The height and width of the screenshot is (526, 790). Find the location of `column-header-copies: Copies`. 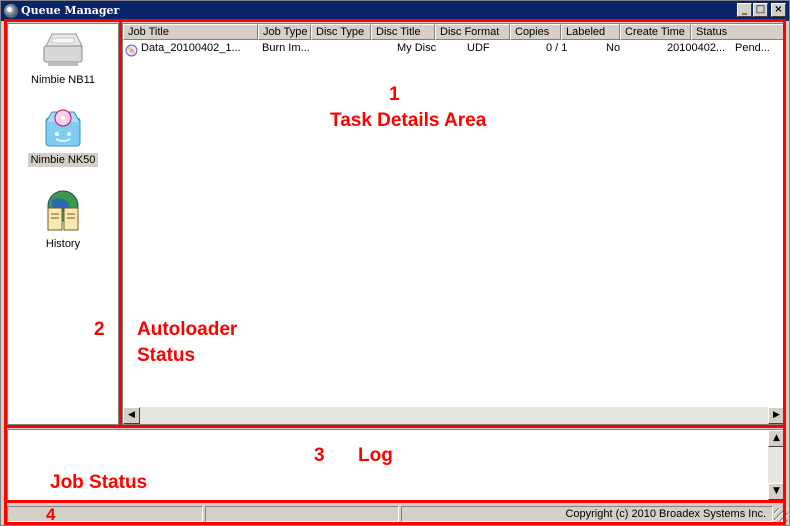

column-header-copies: Copies is located at coordinates (535, 32).